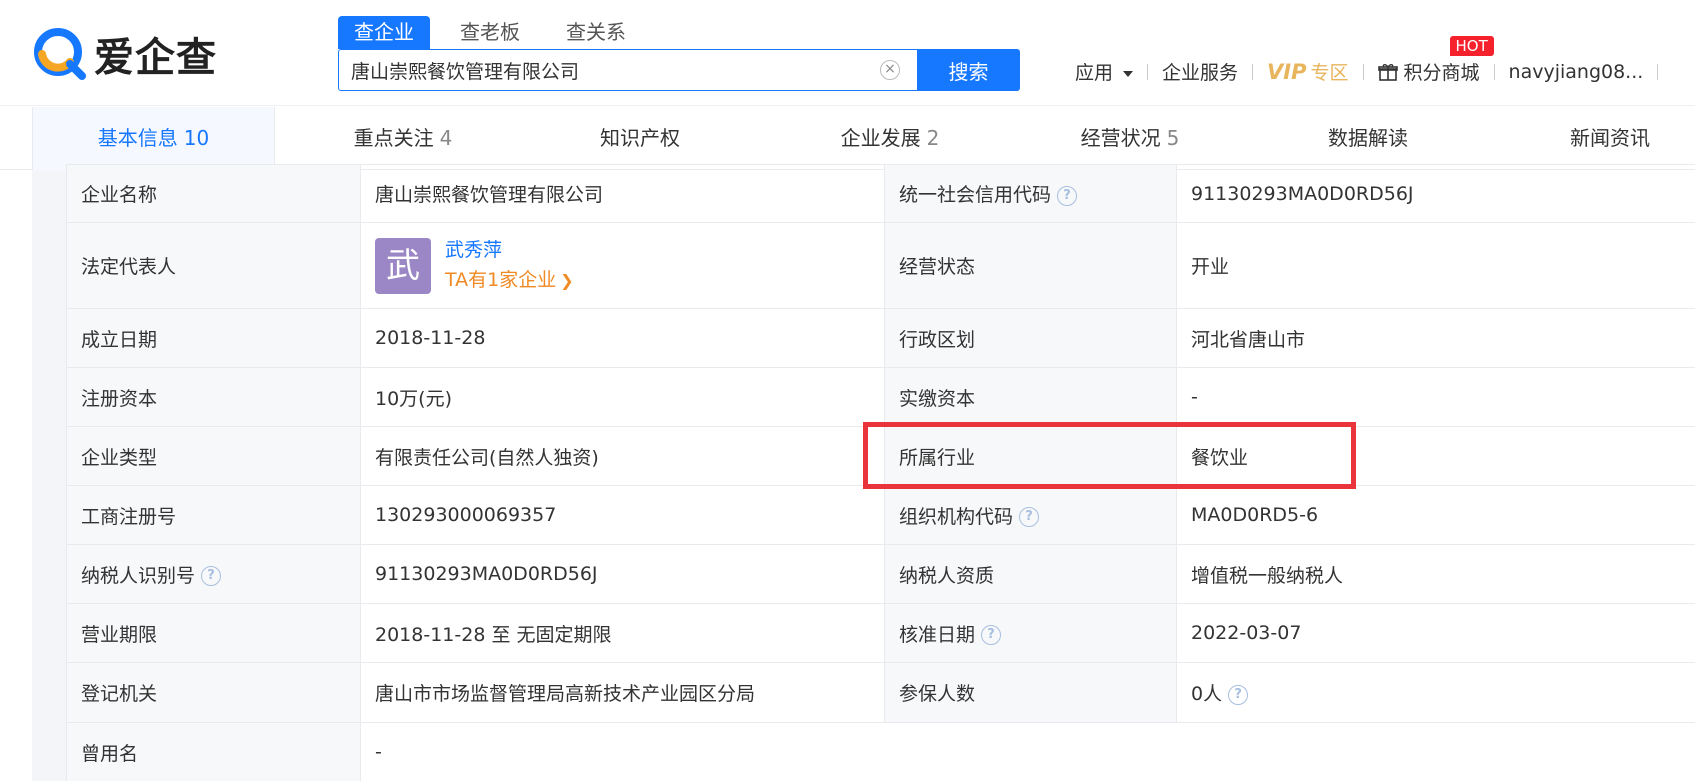 The height and width of the screenshot is (781, 1695). Describe the element at coordinates (1435, 265) in the screenshot. I see `value-status: 开业` at that location.